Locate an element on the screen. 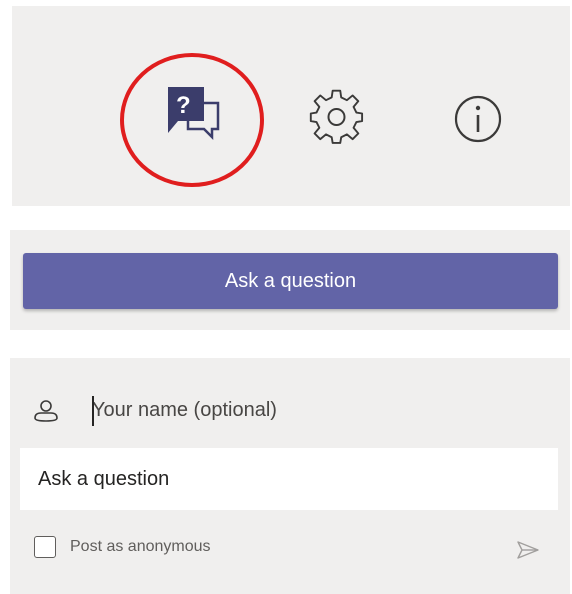 This screenshot has width=572, height=594. anonymous-option: Post as anonymous is located at coordinates (122, 547).